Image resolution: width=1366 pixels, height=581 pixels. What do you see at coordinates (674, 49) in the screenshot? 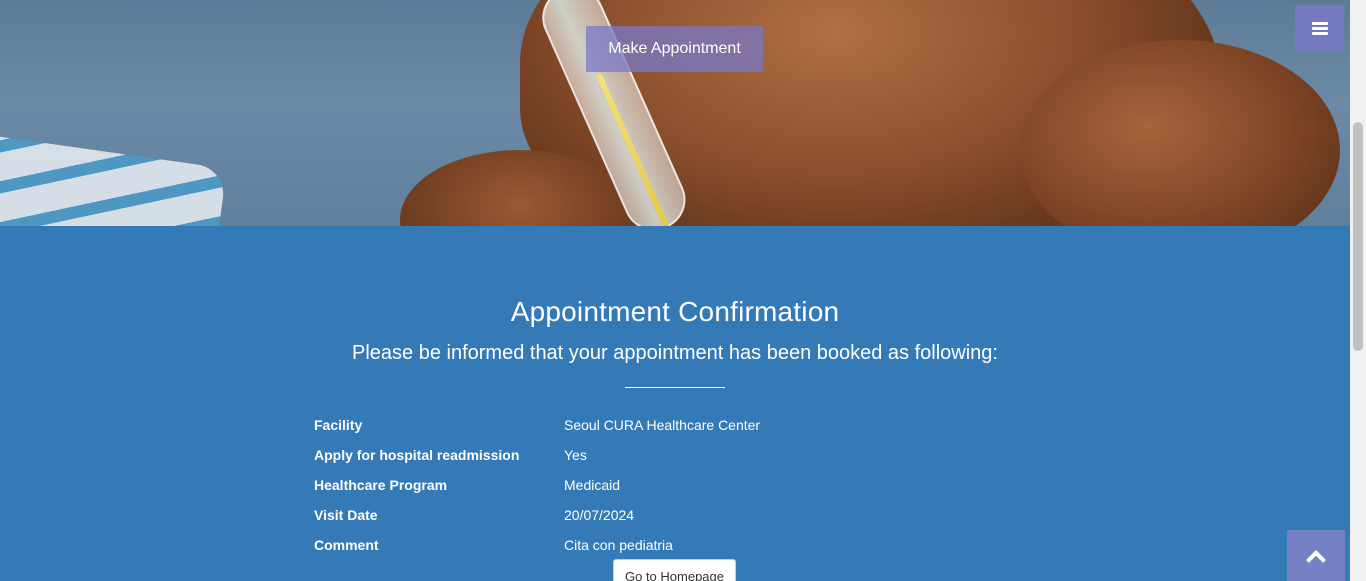
I see `make-appointment-button: Make Appointment` at bounding box center [674, 49].